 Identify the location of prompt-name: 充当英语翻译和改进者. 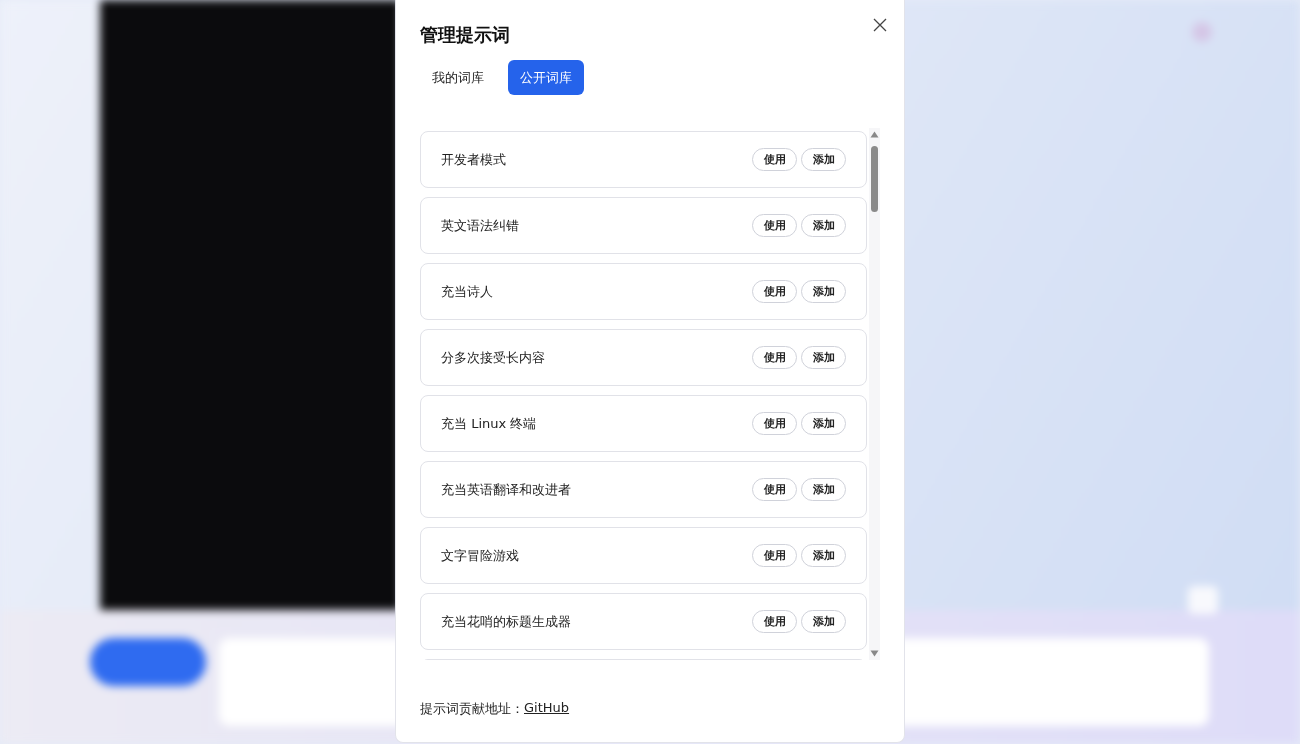
(506, 489).